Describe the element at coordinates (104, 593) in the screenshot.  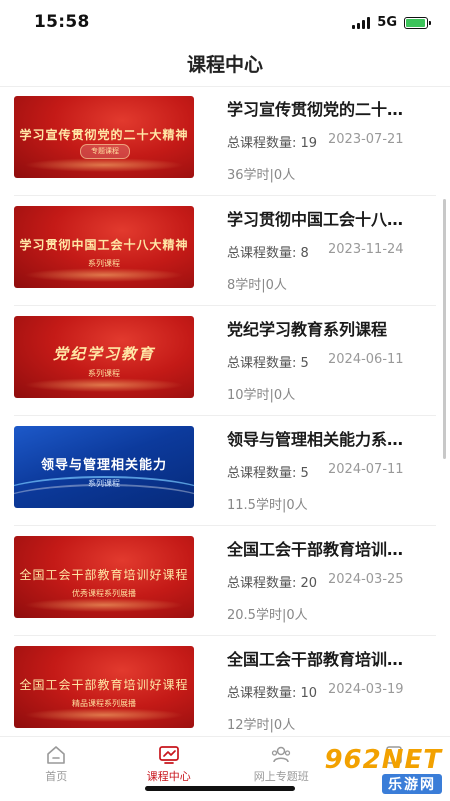
I see `thumb-subtitle: 优秀课程系列展播` at that location.